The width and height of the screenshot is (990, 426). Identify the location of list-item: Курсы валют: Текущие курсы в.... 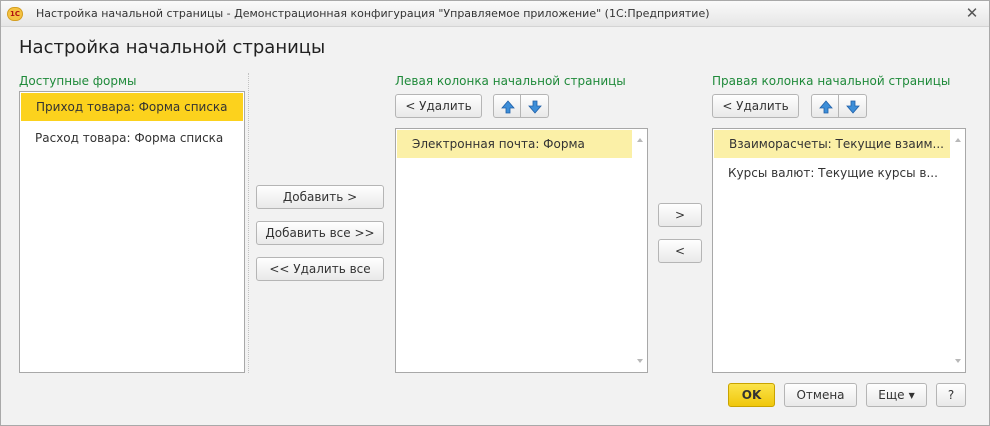
(831, 173).